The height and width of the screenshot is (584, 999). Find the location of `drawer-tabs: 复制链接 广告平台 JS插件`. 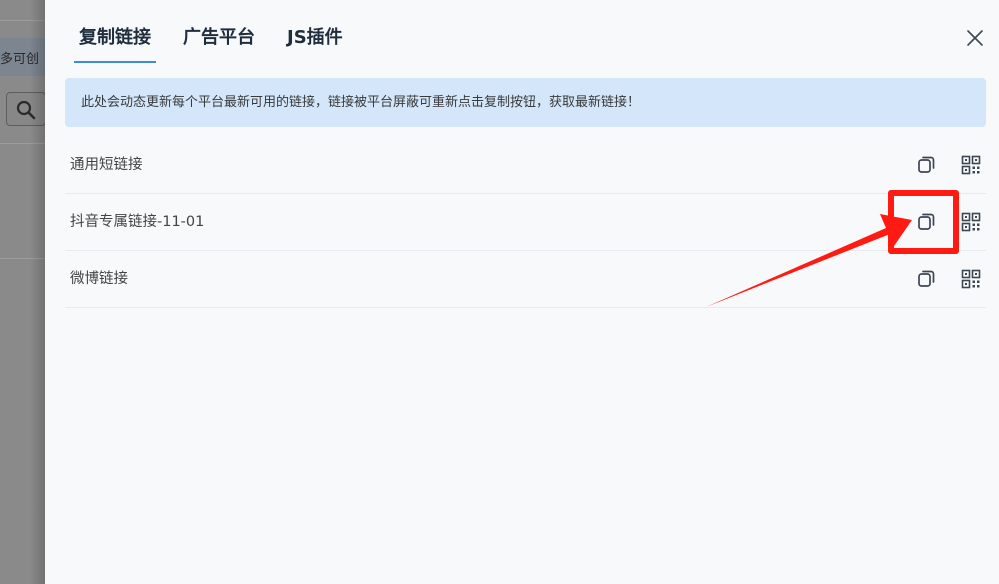

drawer-tabs: 复制链接 广告平台 JS插件 is located at coordinates (222, 32).